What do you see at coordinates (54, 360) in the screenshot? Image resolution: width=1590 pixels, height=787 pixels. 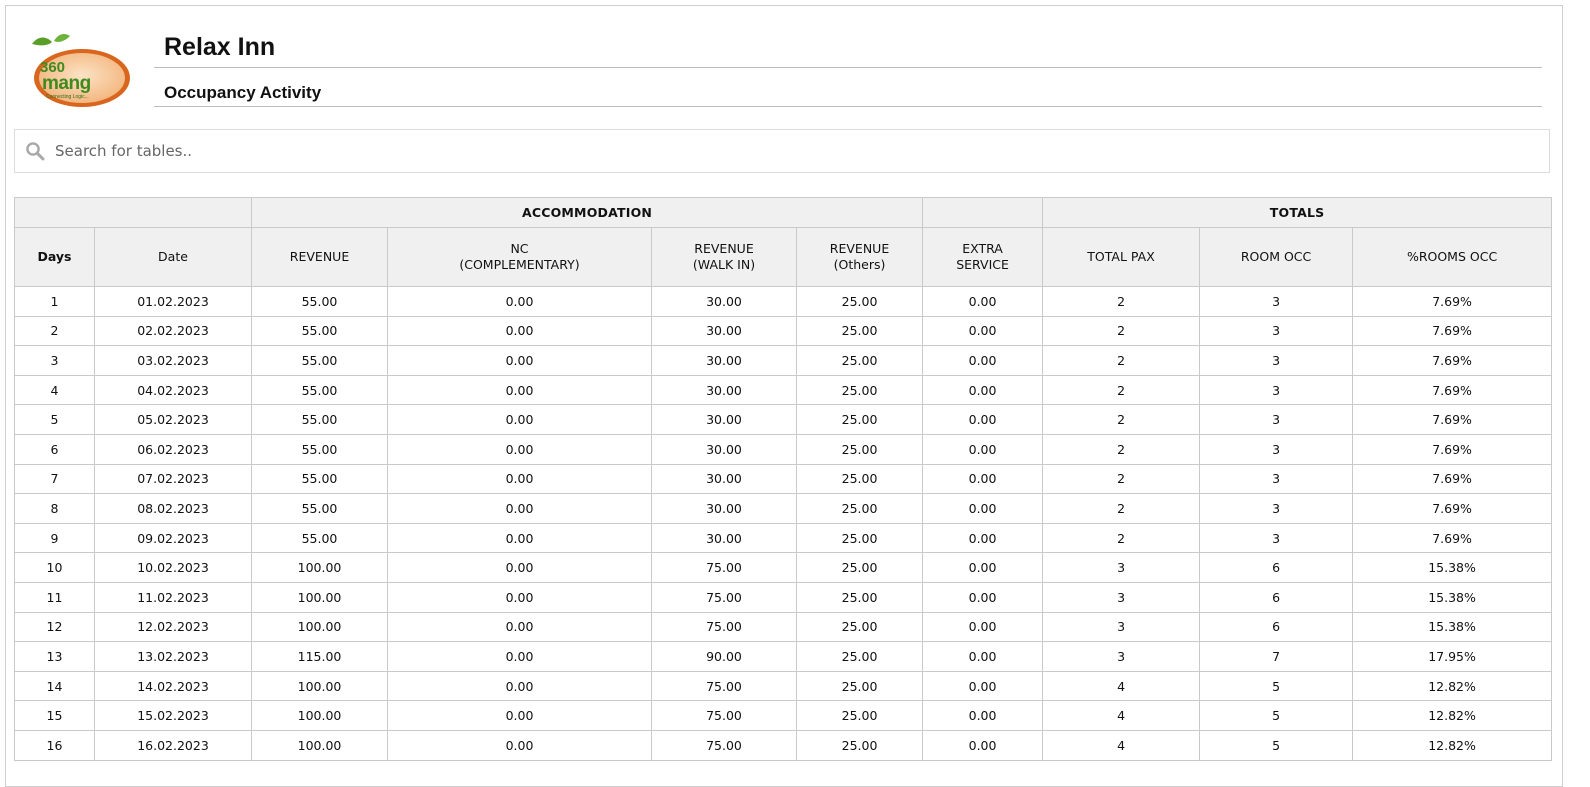 I see `cell-day: 3` at bounding box center [54, 360].